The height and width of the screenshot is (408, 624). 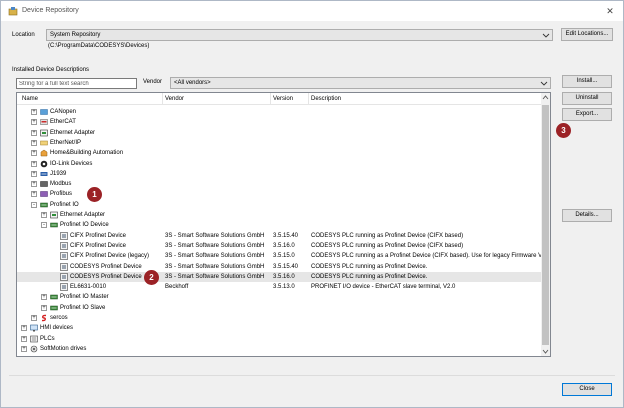 What do you see at coordinates (44, 163) in the screenshot?
I see `iolink-icon` at bounding box center [44, 163].